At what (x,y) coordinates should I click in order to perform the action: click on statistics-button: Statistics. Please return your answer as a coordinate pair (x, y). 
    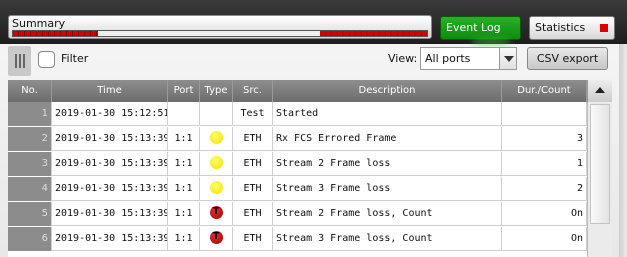
    Looking at the image, I should click on (572, 28).